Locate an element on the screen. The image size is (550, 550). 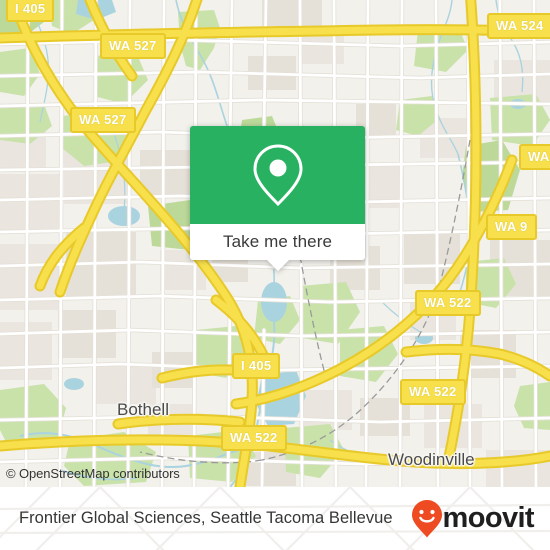
take-me-there-callout: Take me there is located at coordinates (277, 198).